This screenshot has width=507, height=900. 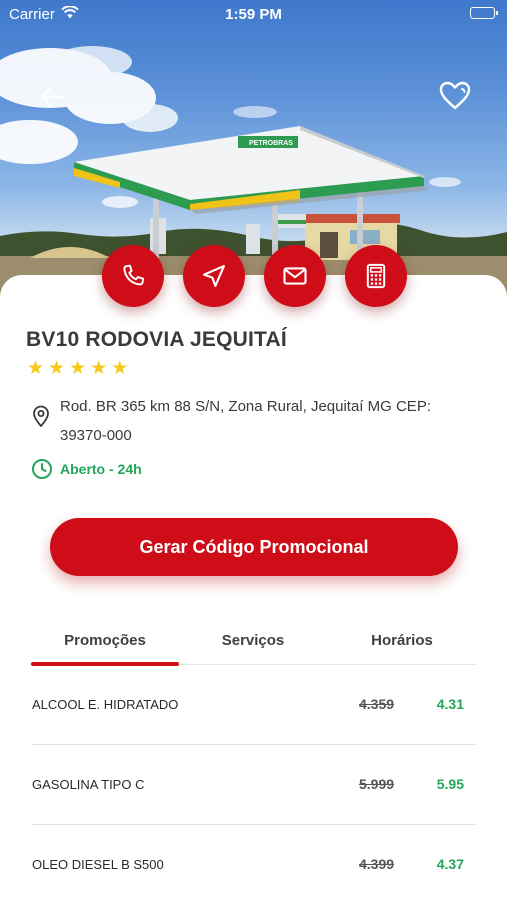 What do you see at coordinates (101, 469) in the screenshot?
I see `opening-status: Aberto - 24h` at bounding box center [101, 469].